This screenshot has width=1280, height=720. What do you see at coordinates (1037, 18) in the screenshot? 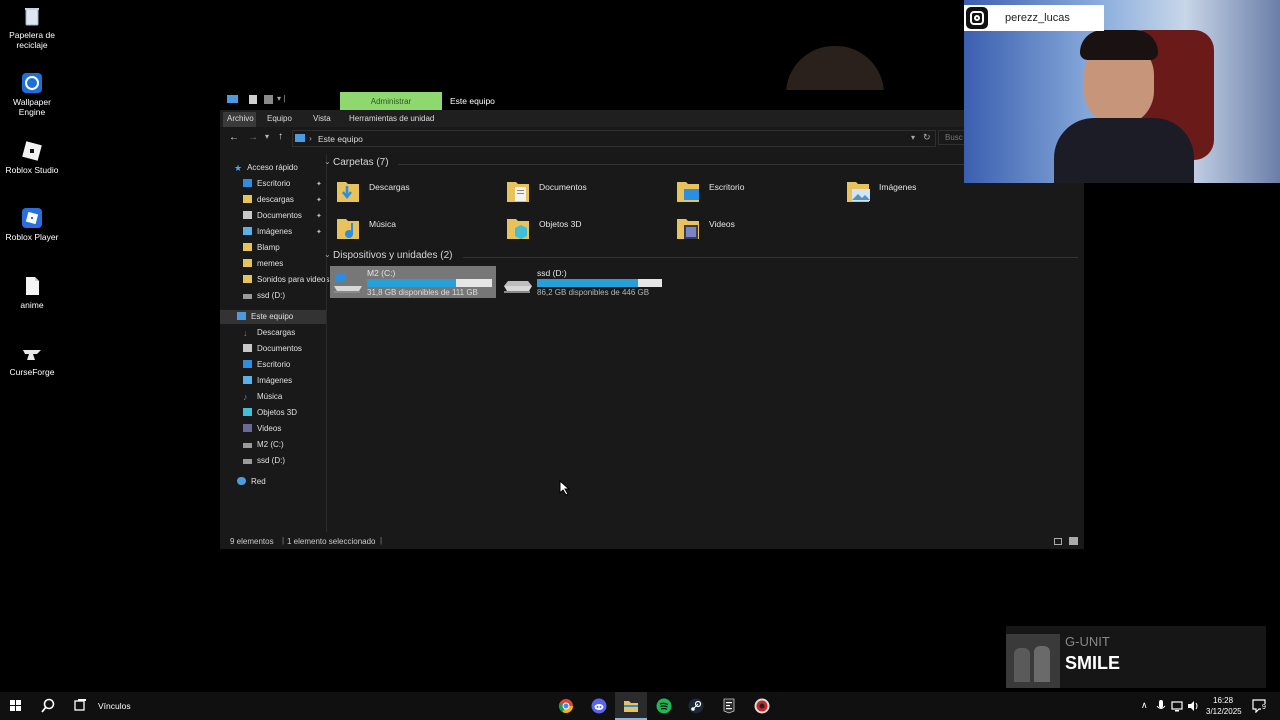
I see `instagram-username: perezz_lucas` at bounding box center [1037, 18].